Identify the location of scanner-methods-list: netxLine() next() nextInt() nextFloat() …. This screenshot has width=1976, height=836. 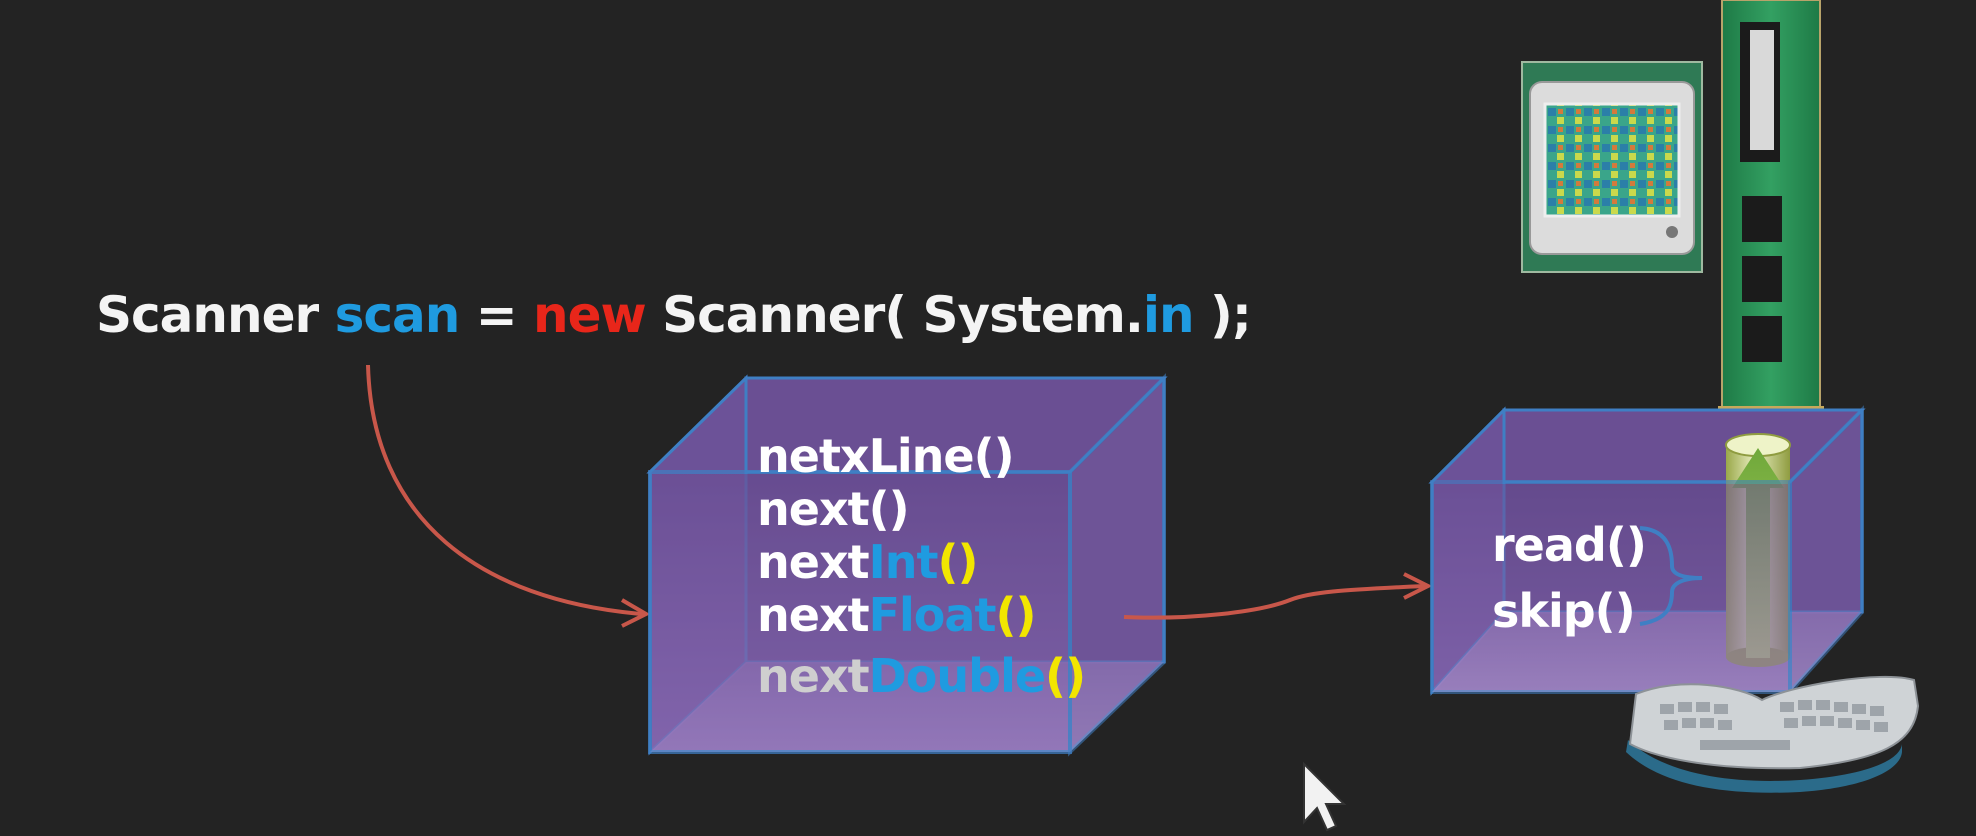
(921, 566).